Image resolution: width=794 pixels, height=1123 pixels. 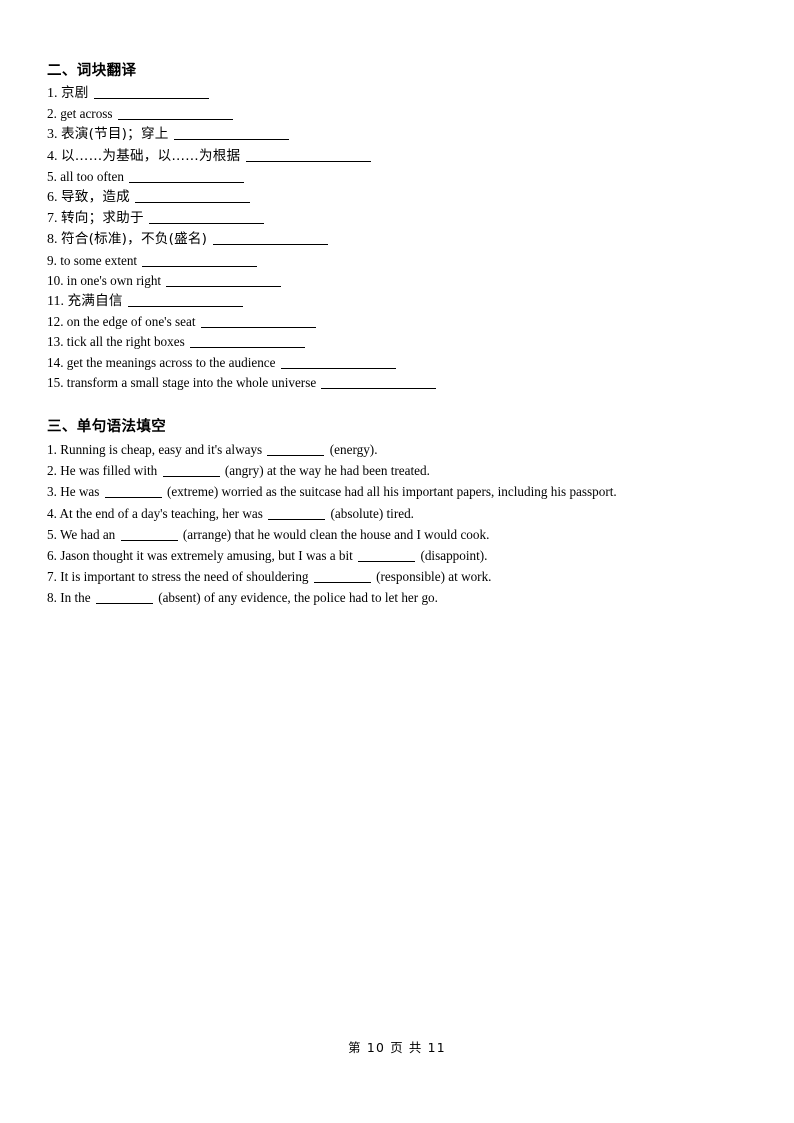 What do you see at coordinates (397, 301) in the screenshot?
I see `phrase-item: 11. 充满自信` at bounding box center [397, 301].